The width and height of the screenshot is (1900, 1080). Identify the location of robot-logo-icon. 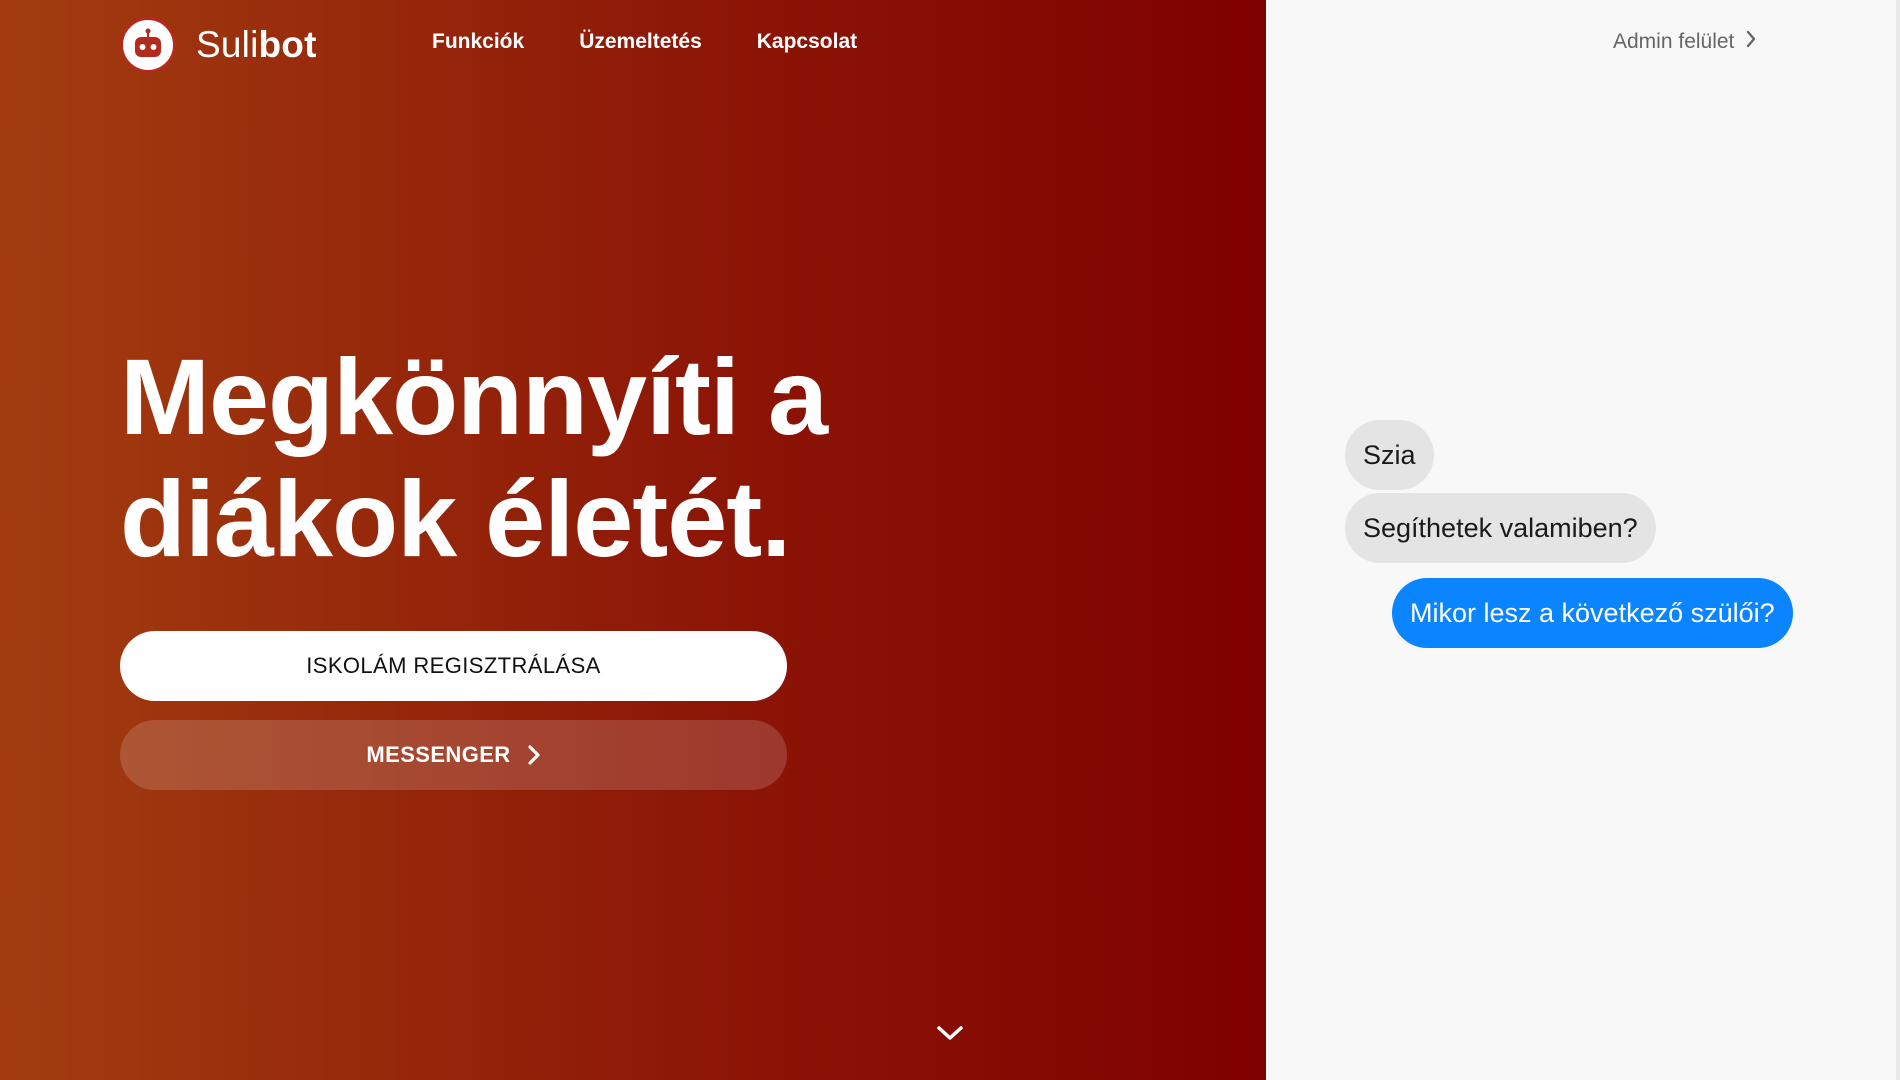
(148, 45).